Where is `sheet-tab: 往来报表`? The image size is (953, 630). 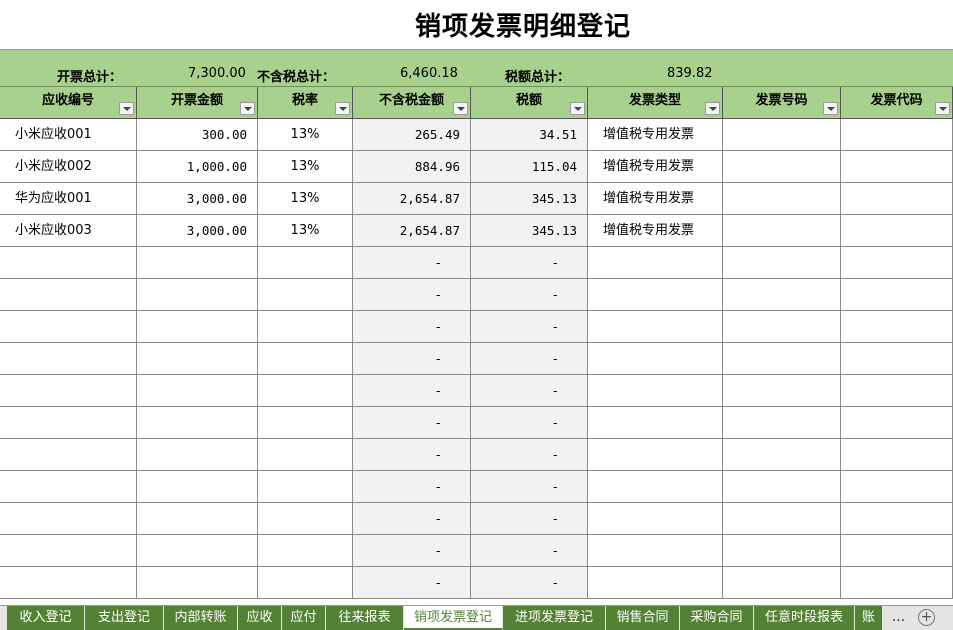 sheet-tab: 往来报表 is located at coordinates (365, 618).